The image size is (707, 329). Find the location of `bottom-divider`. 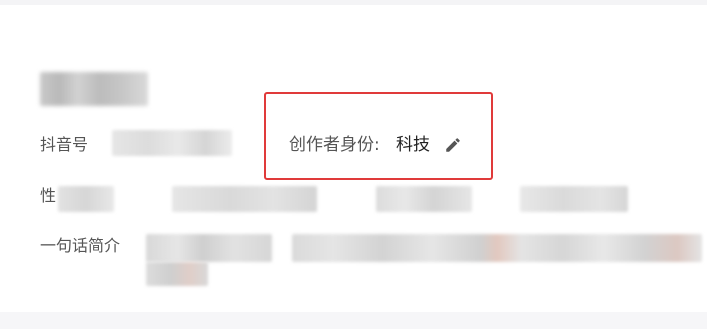

bottom-divider is located at coordinates (353, 320).